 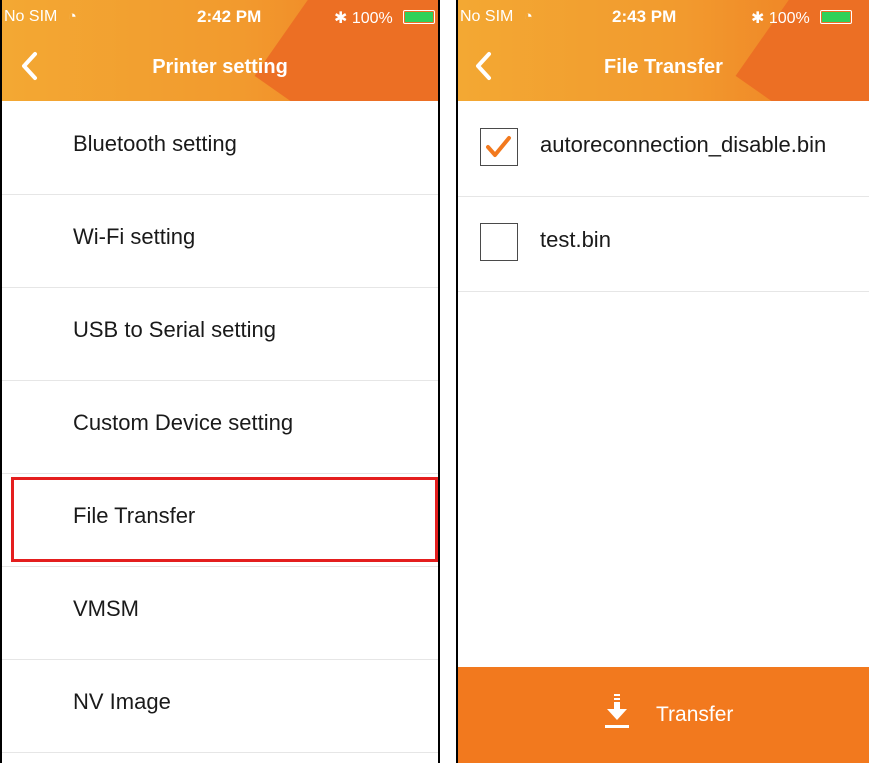 I want to click on checkmark-icon, so click(x=498, y=146).